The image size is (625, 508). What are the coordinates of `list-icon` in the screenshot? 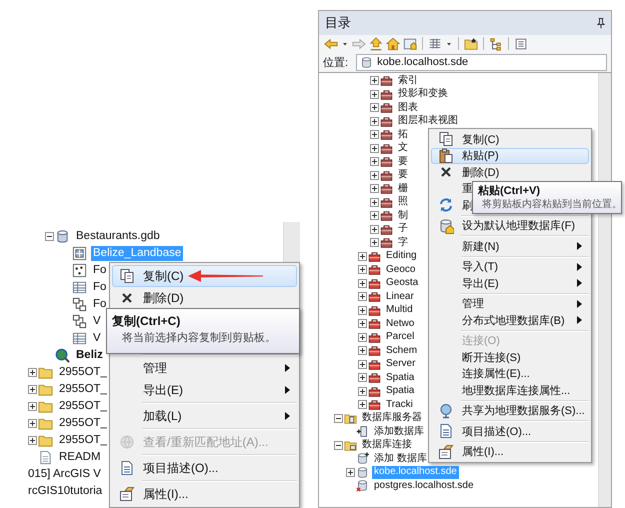 It's located at (521, 43).